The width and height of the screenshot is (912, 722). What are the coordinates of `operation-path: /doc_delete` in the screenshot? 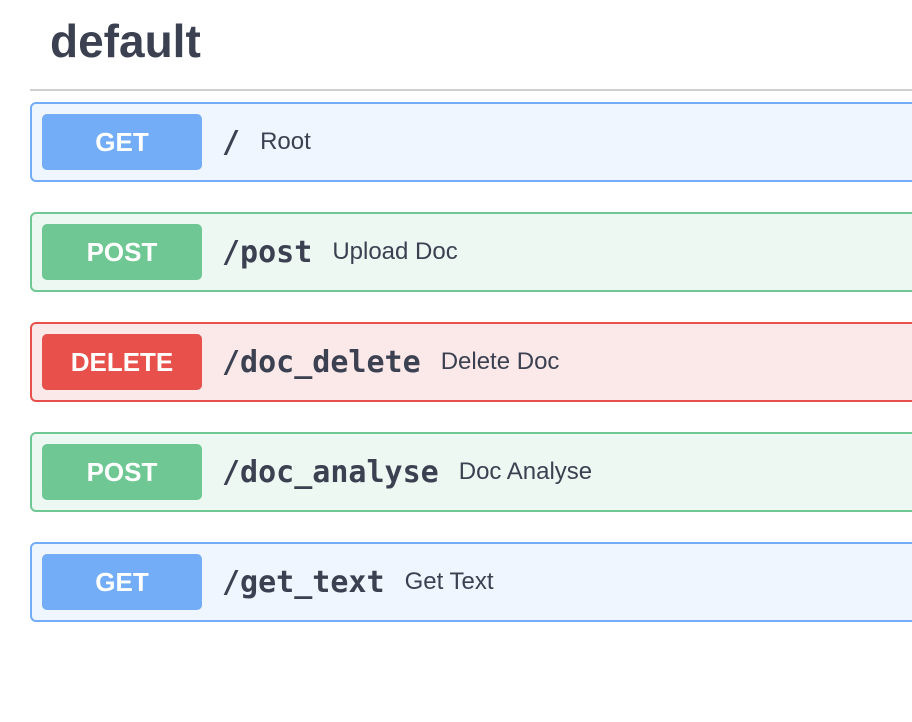 It's located at (321, 362).